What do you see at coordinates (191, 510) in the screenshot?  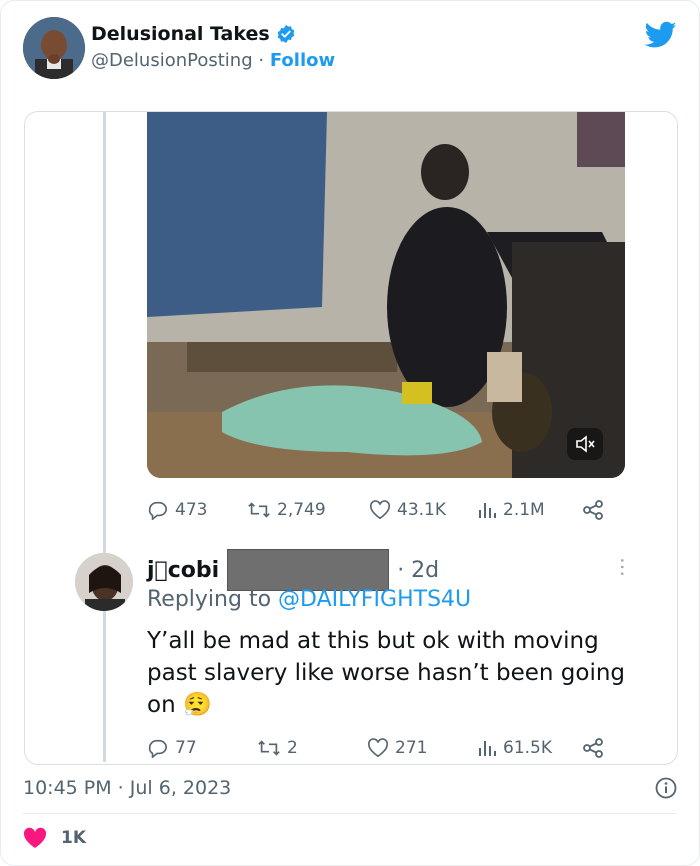 I see `reply-count-label: 473` at bounding box center [191, 510].